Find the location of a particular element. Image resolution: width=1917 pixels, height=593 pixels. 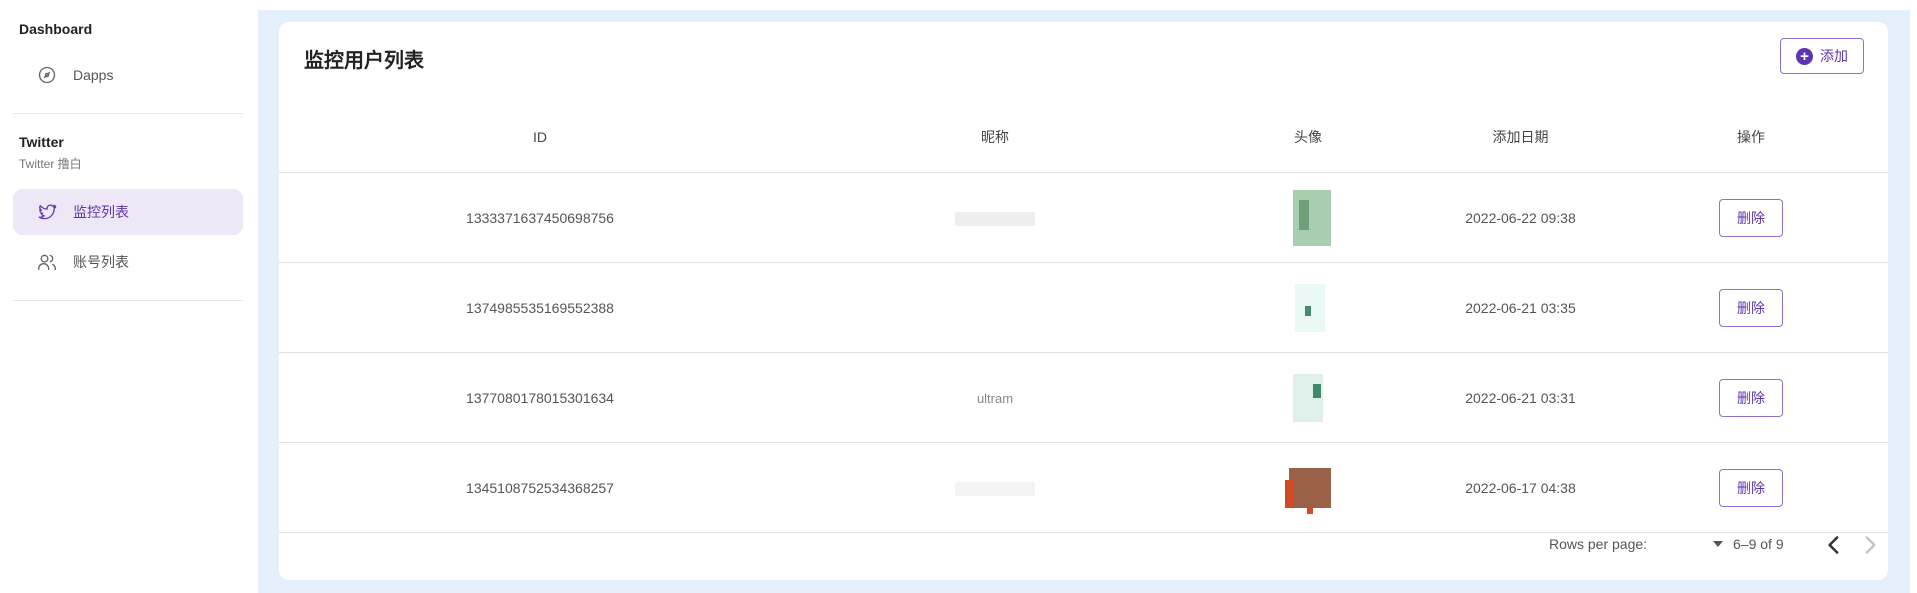

add-button: + 添加 is located at coordinates (1822, 56).